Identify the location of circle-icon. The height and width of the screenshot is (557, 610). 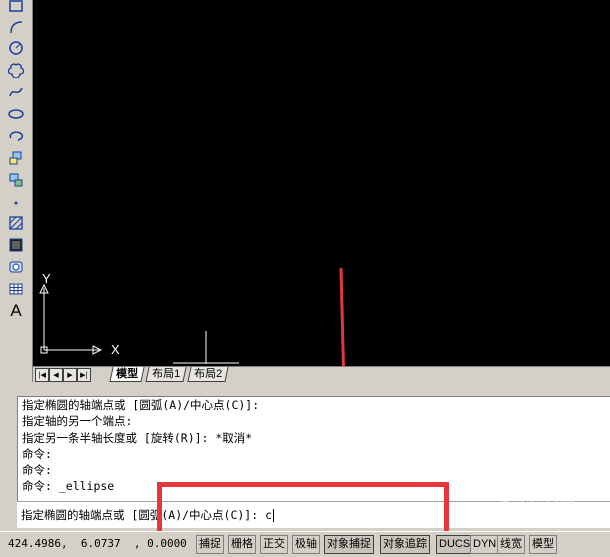
(16, 48).